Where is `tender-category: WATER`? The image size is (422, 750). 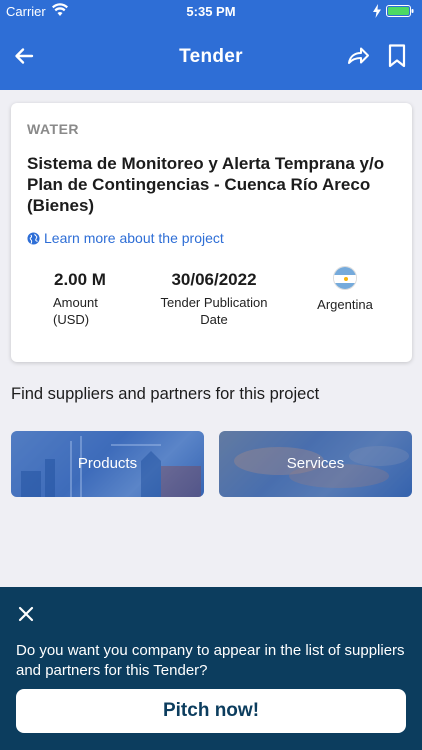 tender-category: WATER is located at coordinates (53, 129).